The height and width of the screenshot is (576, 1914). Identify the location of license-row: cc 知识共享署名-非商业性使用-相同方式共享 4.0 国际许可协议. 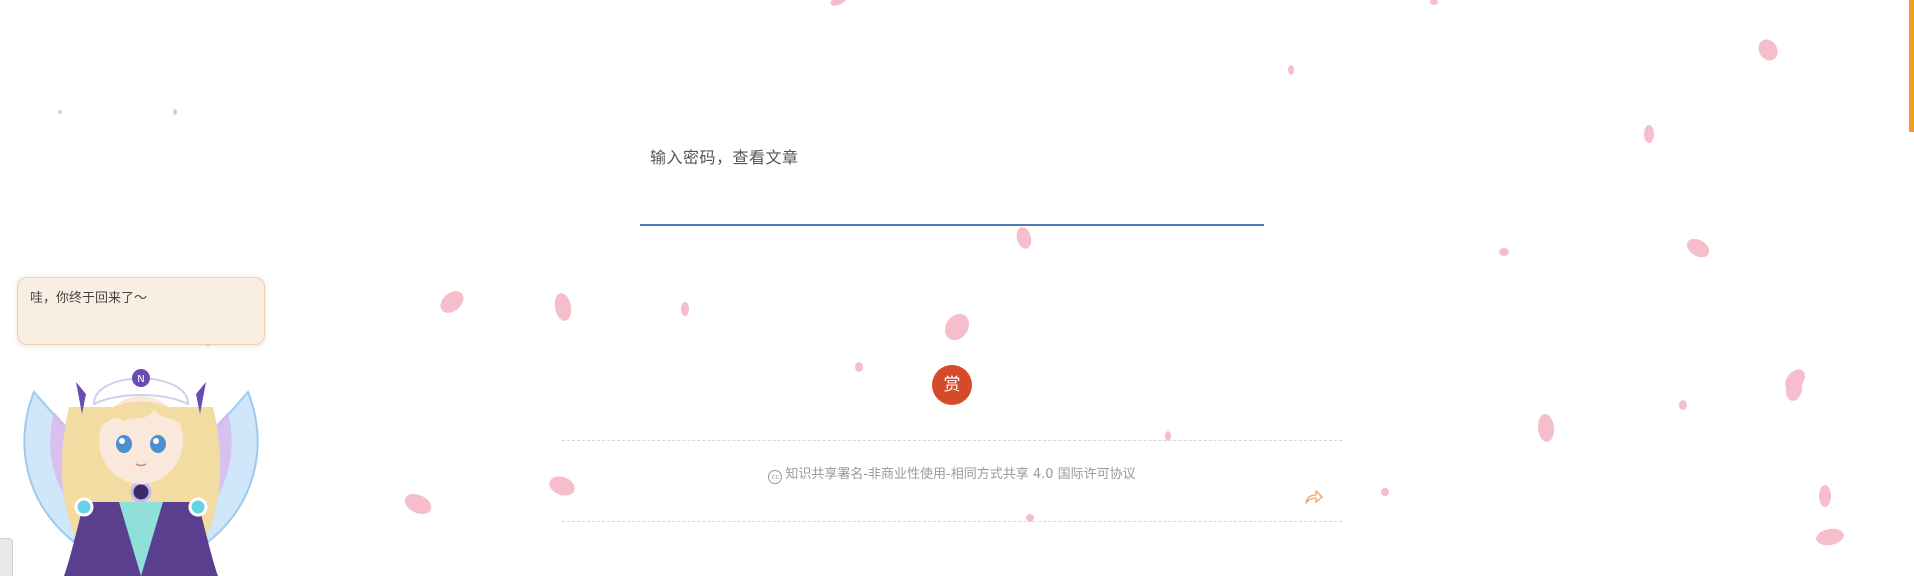
(952, 473).